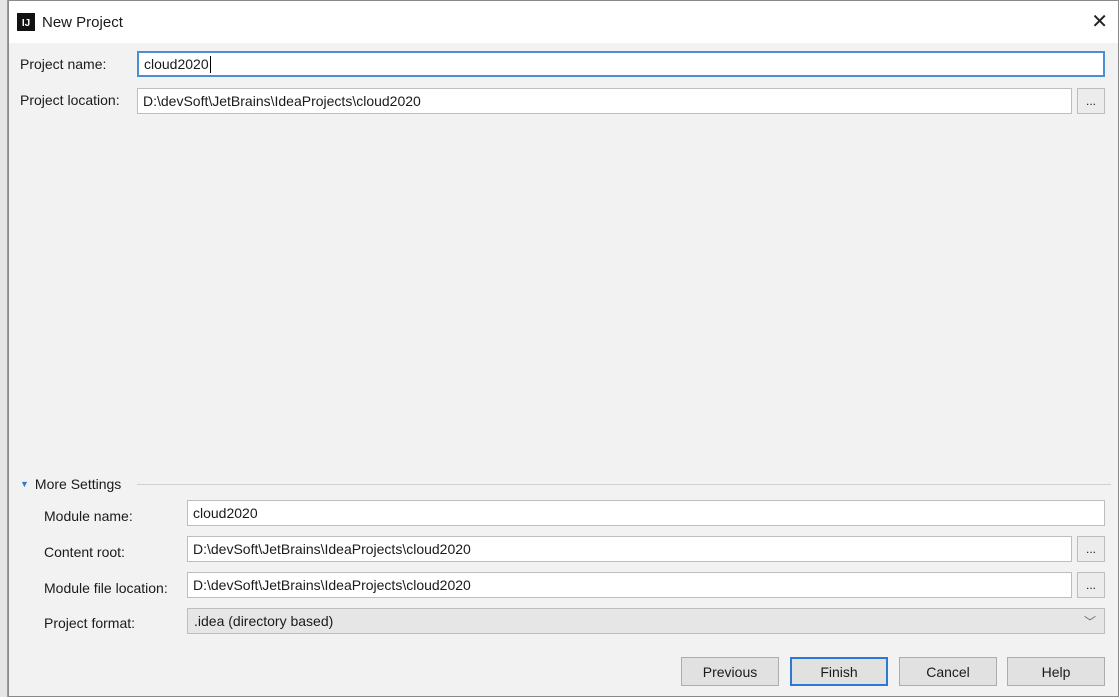 Image resolution: width=1119 pixels, height=697 pixels. Describe the element at coordinates (225, 513) in the screenshot. I see `module-name-value: cloud2020` at that location.